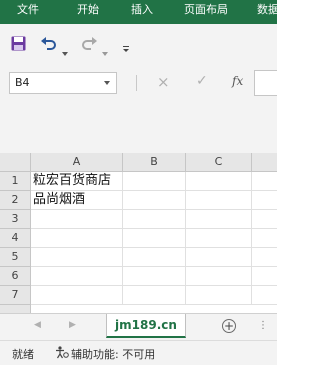 The height and width of the screenshot is (365, 320). Describe the element at coordinates (154, 162) in the screenshot. I see `column-header: B` at that location.